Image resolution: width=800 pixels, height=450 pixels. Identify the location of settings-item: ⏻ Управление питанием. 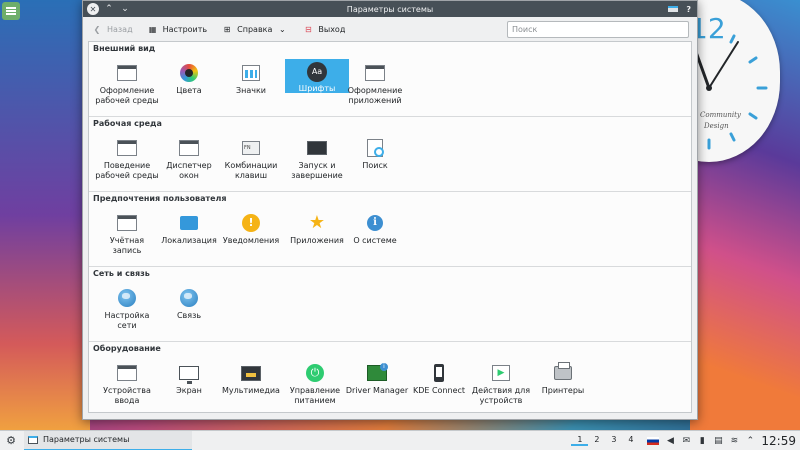
(315, 382).